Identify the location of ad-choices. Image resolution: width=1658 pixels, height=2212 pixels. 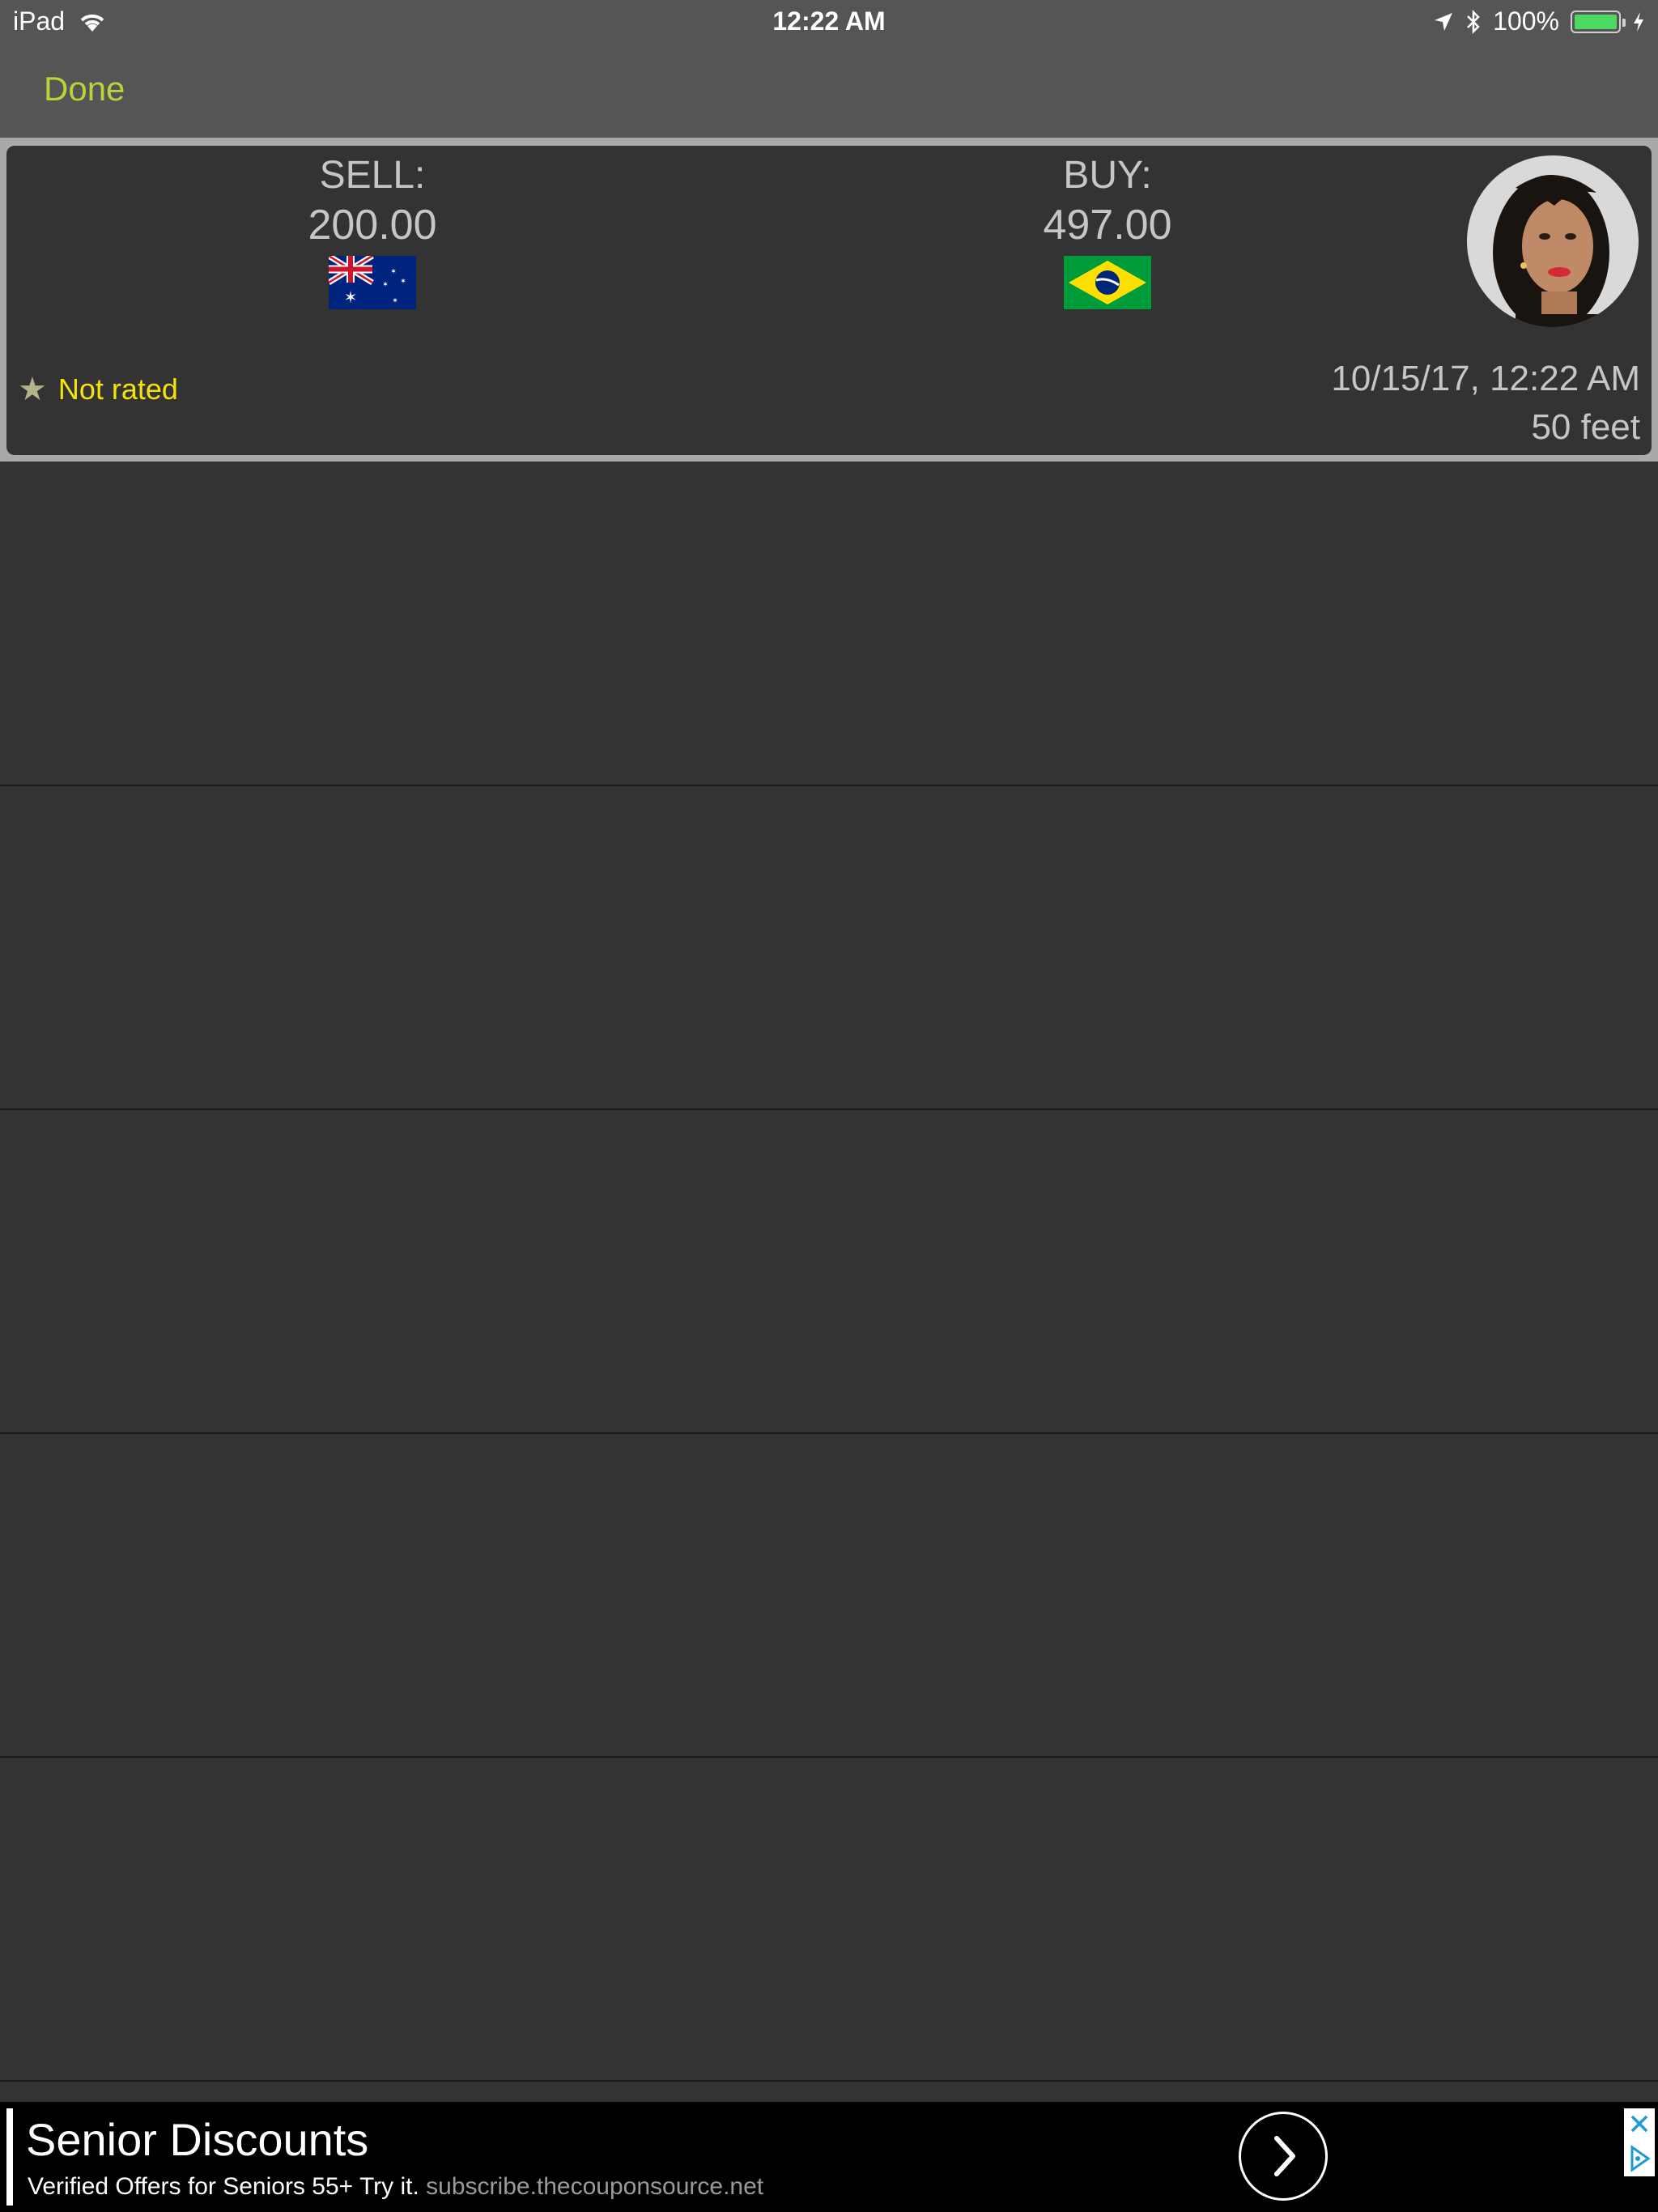
(1639, 2142).